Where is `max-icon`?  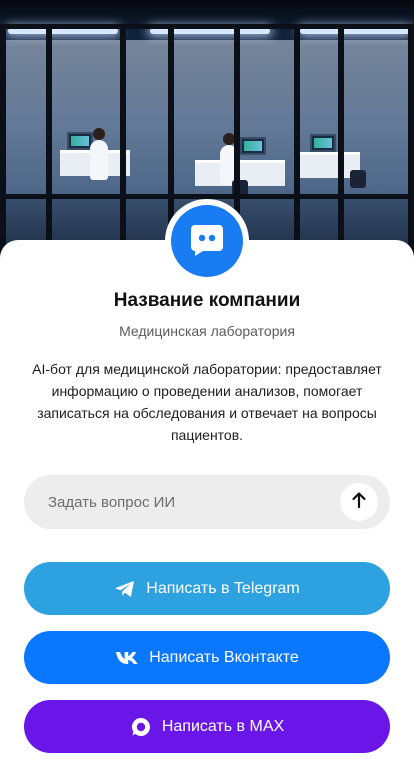 max-icon is located at coordinates (141, 727).